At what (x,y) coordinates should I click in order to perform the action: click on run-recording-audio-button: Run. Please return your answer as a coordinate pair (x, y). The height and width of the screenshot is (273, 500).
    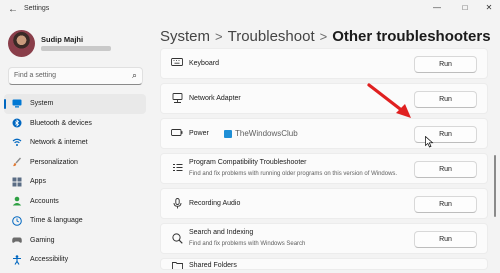
    Looking at the image, I should click on (445, 204).